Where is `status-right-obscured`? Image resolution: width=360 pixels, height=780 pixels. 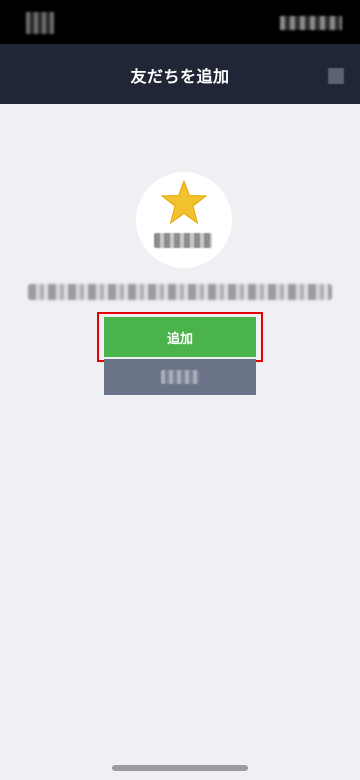 status-right-obscured is located at coordinates (311, 23).